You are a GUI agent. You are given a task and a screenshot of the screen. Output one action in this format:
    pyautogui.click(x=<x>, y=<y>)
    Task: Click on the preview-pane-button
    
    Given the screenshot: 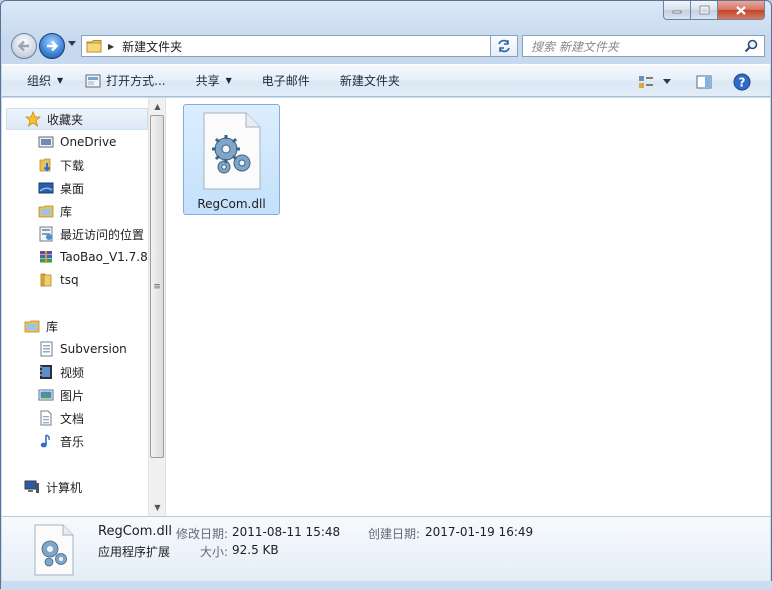 What is the action you would take?
    pyautogui.click(x=704, y=82)
    